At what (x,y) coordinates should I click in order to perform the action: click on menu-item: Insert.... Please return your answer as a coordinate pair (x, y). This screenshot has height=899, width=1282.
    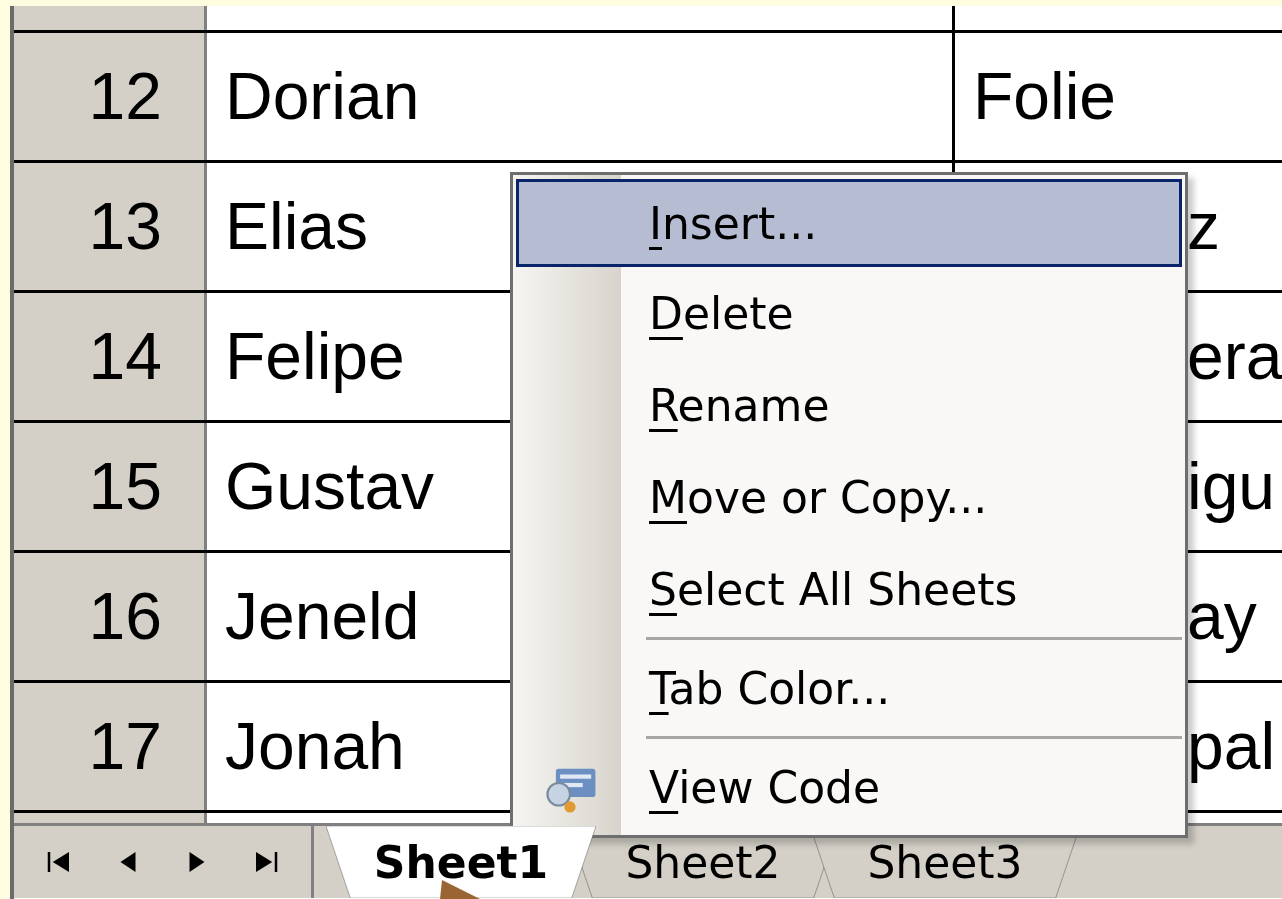
    Looking at the image, I should click on (849, 223).